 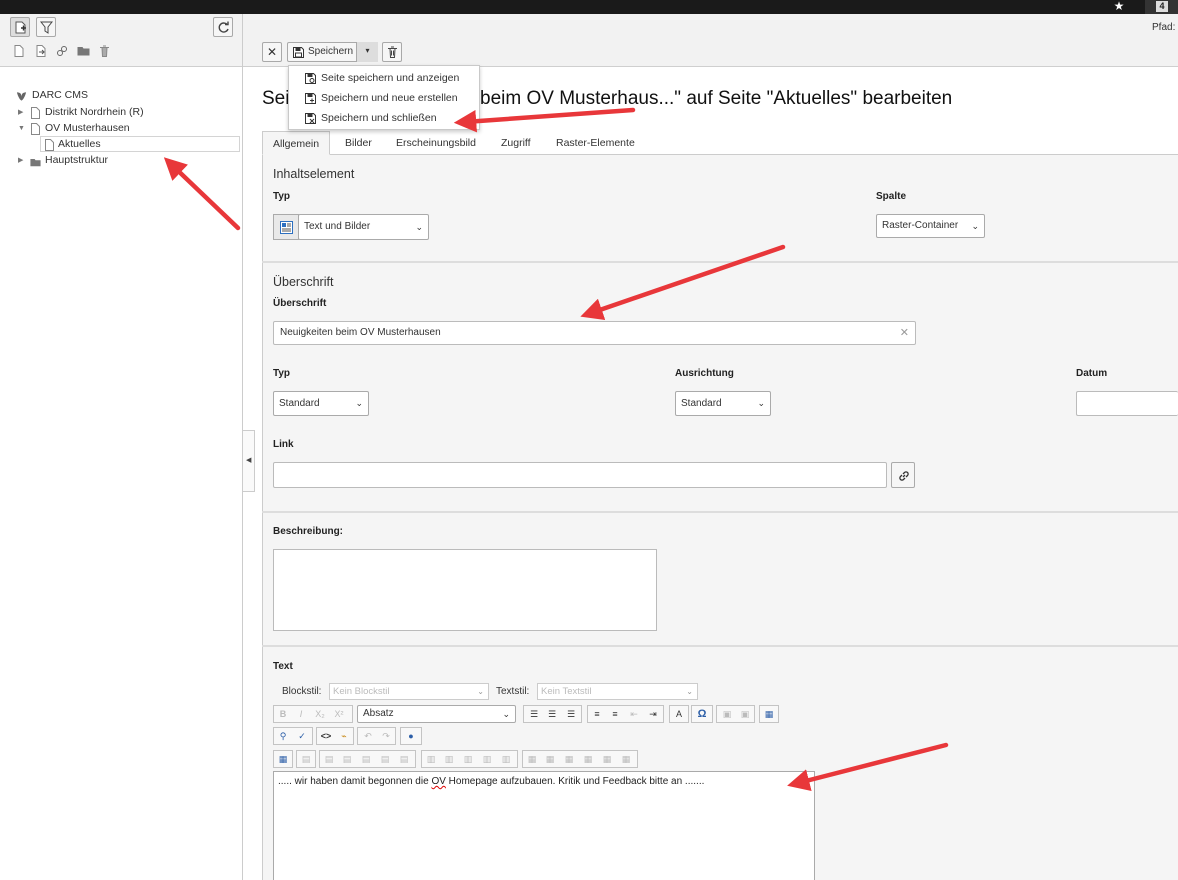 I want to click on tree-item-label: Distrikt Nordrhein (R), so click(x=94, y=112).